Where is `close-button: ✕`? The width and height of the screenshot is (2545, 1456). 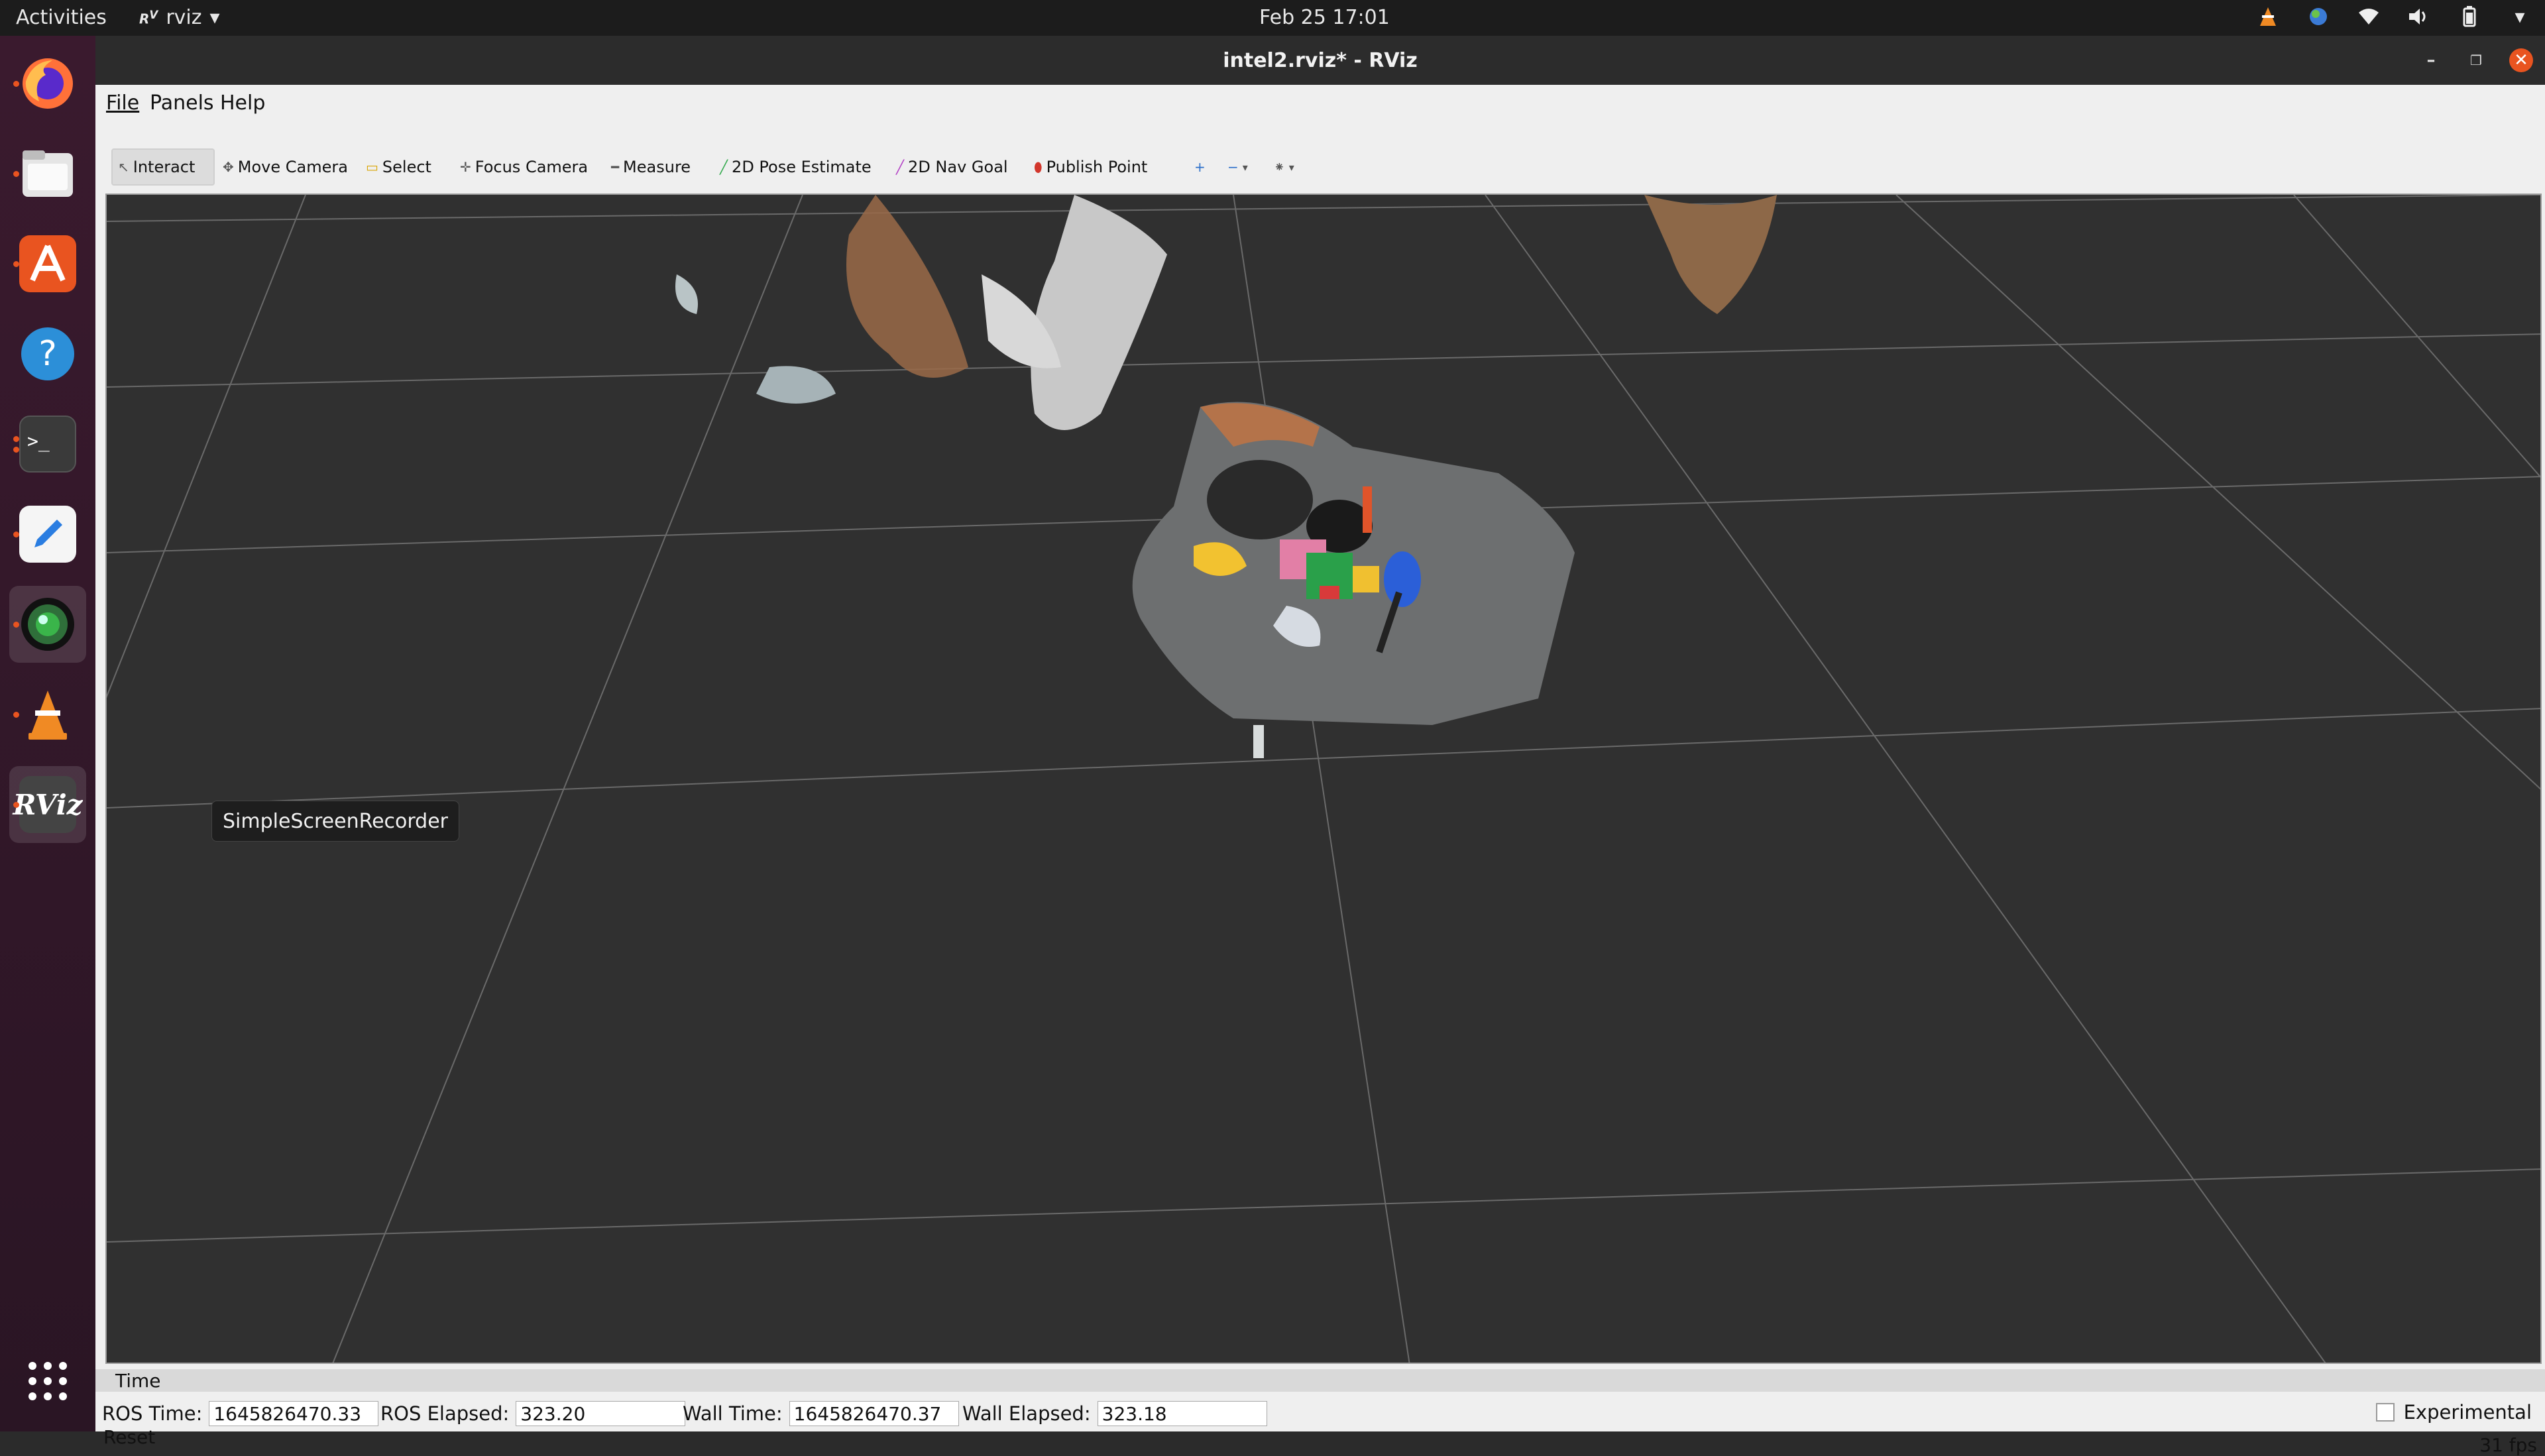 close-button: ✕ is located at coordinates (2521, 60).